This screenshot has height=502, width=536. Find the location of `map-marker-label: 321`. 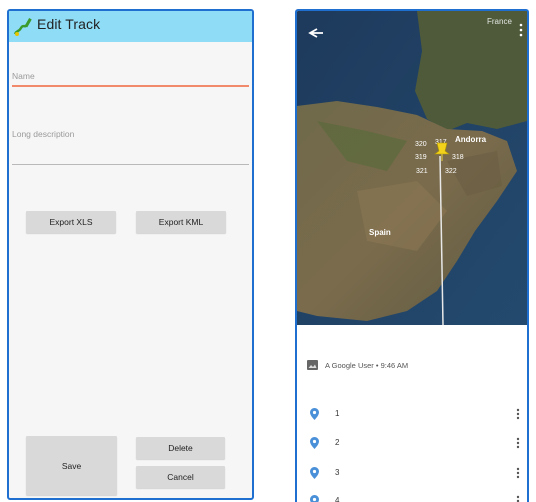

map-marker-label: 321 is located at coordinates (422, 171).